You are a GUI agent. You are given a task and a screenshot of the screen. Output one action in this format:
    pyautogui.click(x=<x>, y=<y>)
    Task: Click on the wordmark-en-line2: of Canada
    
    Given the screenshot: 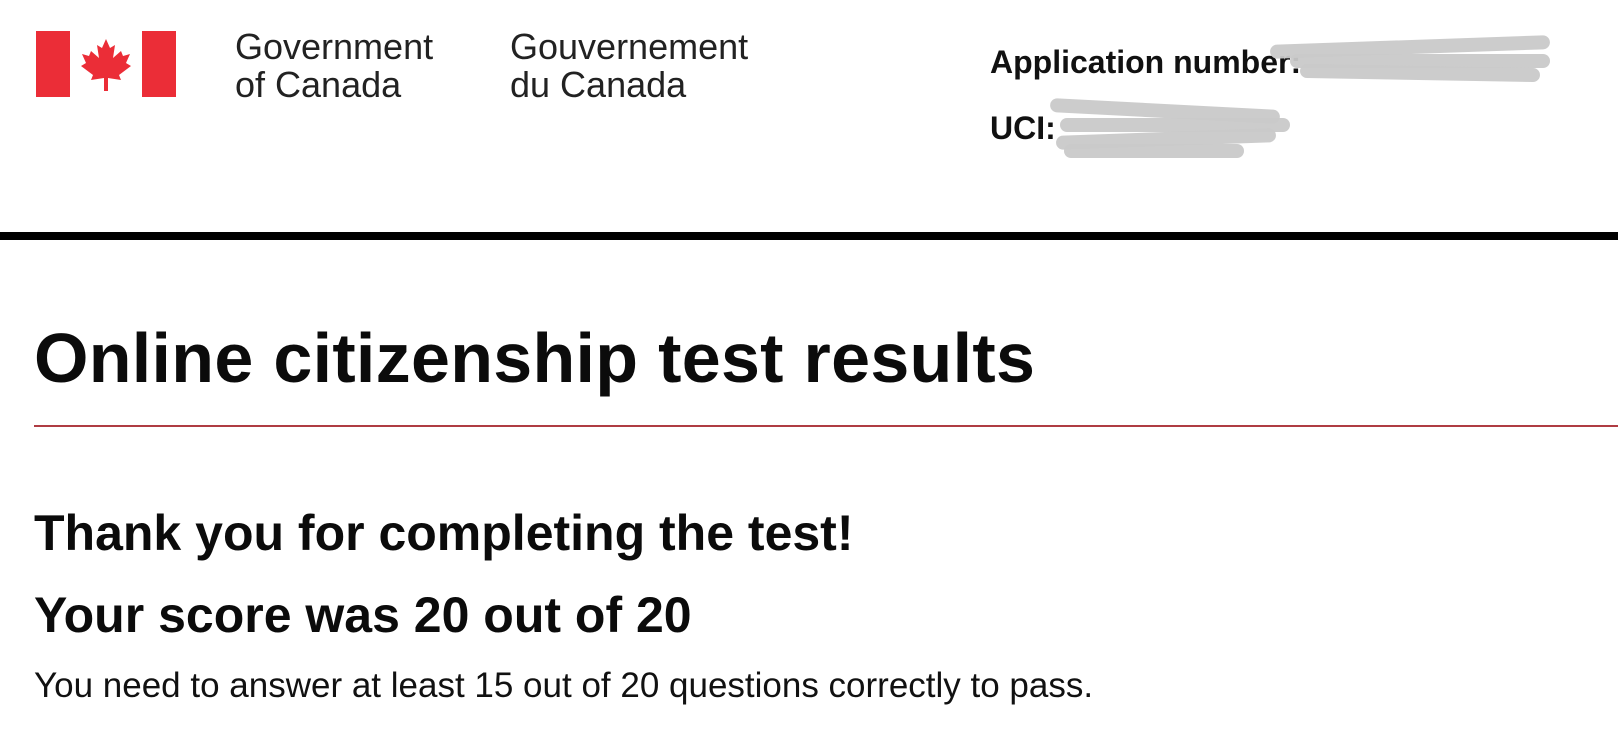 What is the action you would take?
    pyautogui.click(x=318, y=84)
    